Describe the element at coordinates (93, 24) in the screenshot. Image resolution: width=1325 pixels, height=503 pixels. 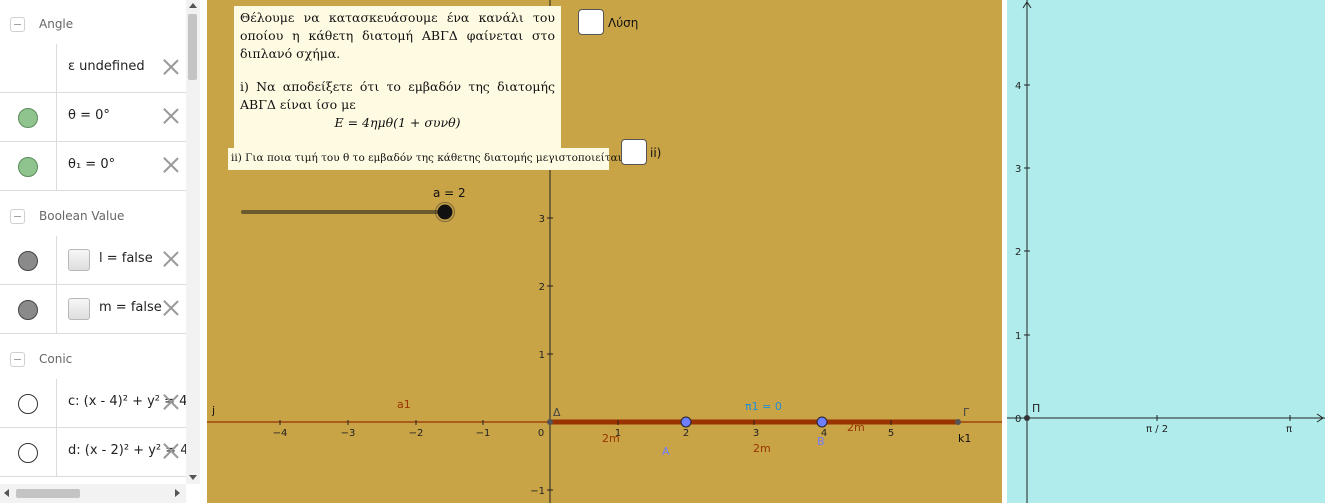
I see `group-header-angle: Angle` at that location.